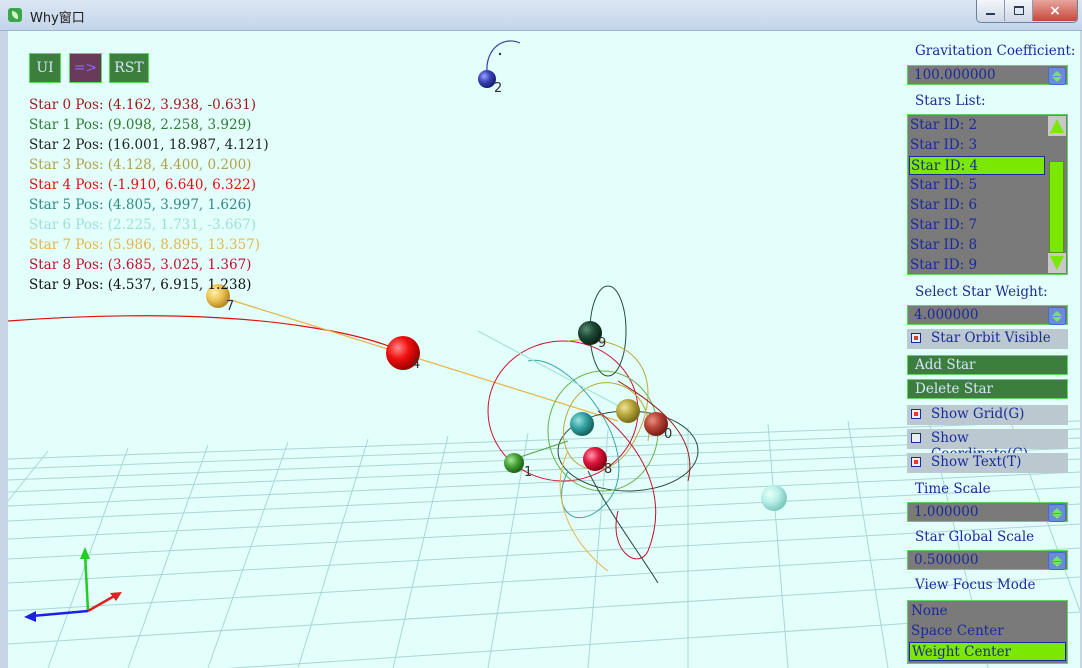  What do you see at coordinates (977, 225) in the screenshot?
I see `list-item: Star ID: 7` at bounding box center [977, 225].